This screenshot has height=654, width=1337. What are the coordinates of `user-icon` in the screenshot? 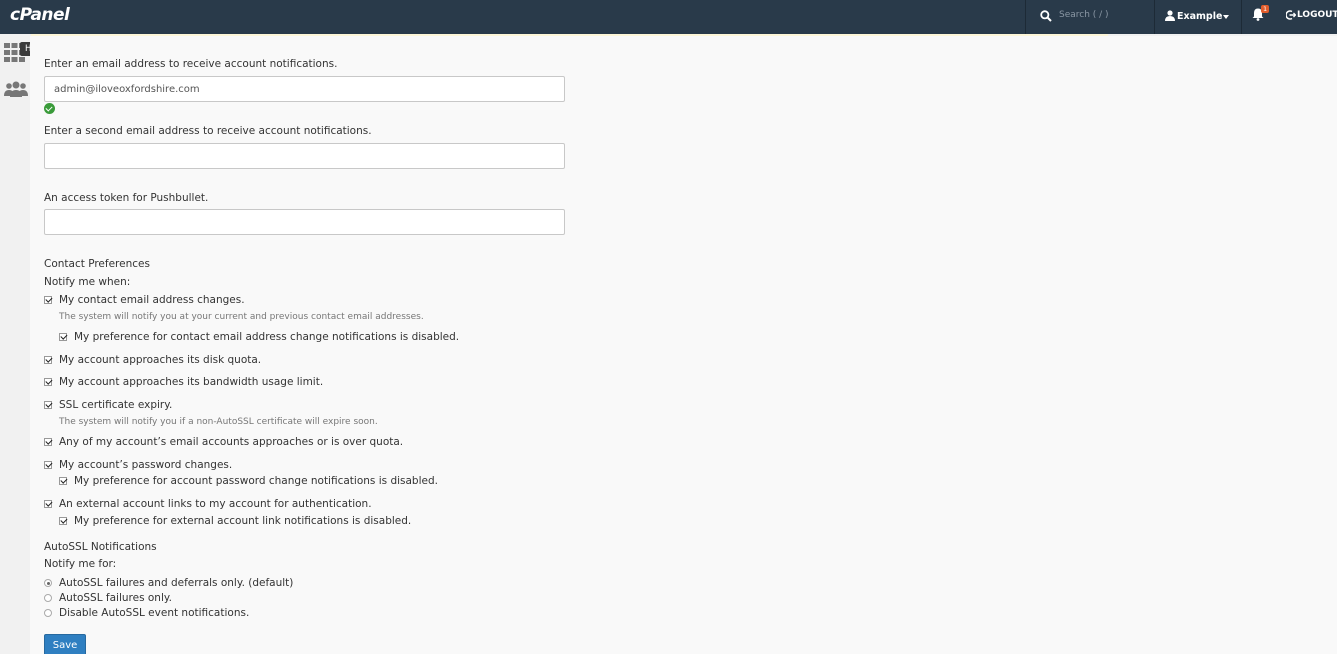 It's located at (1170, 15).